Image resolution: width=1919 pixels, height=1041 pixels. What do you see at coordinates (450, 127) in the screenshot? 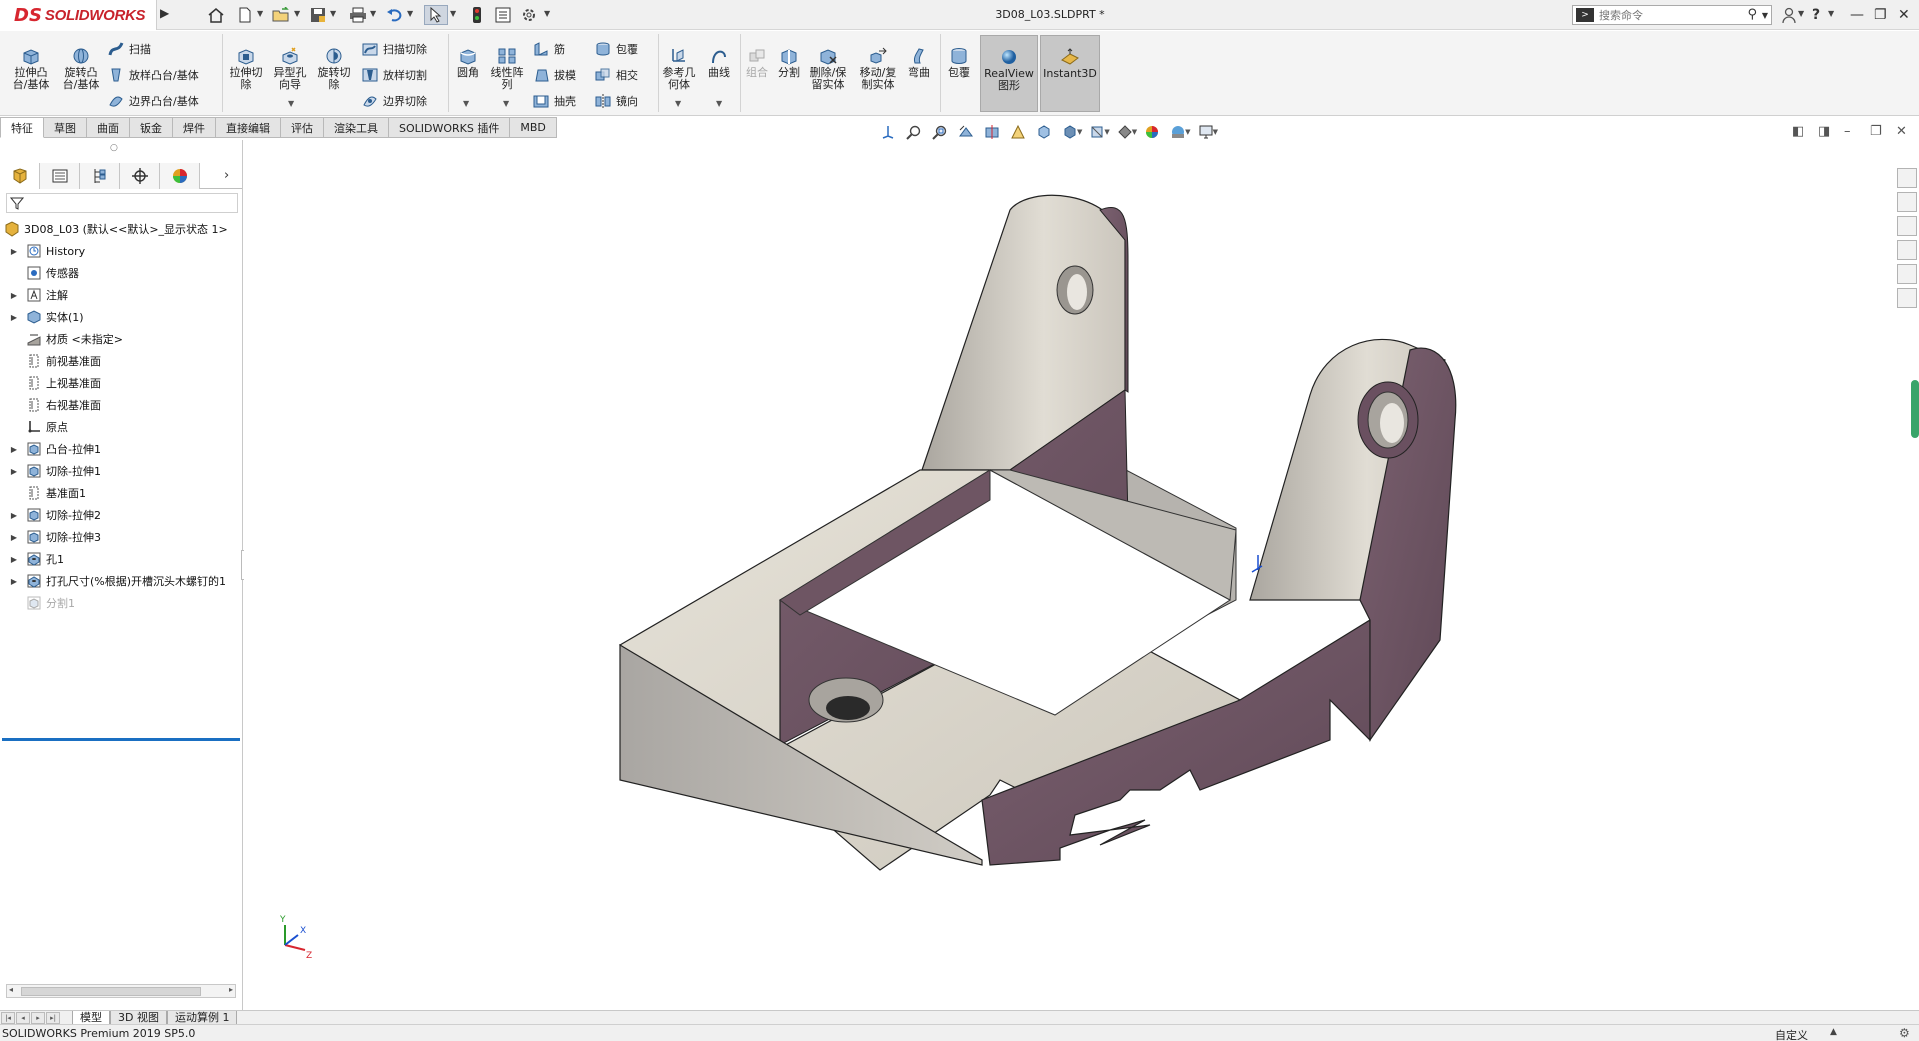
I see `tab-solidworks-addins: SOLIDWORKS 插件` at bounding box center [450, 127].